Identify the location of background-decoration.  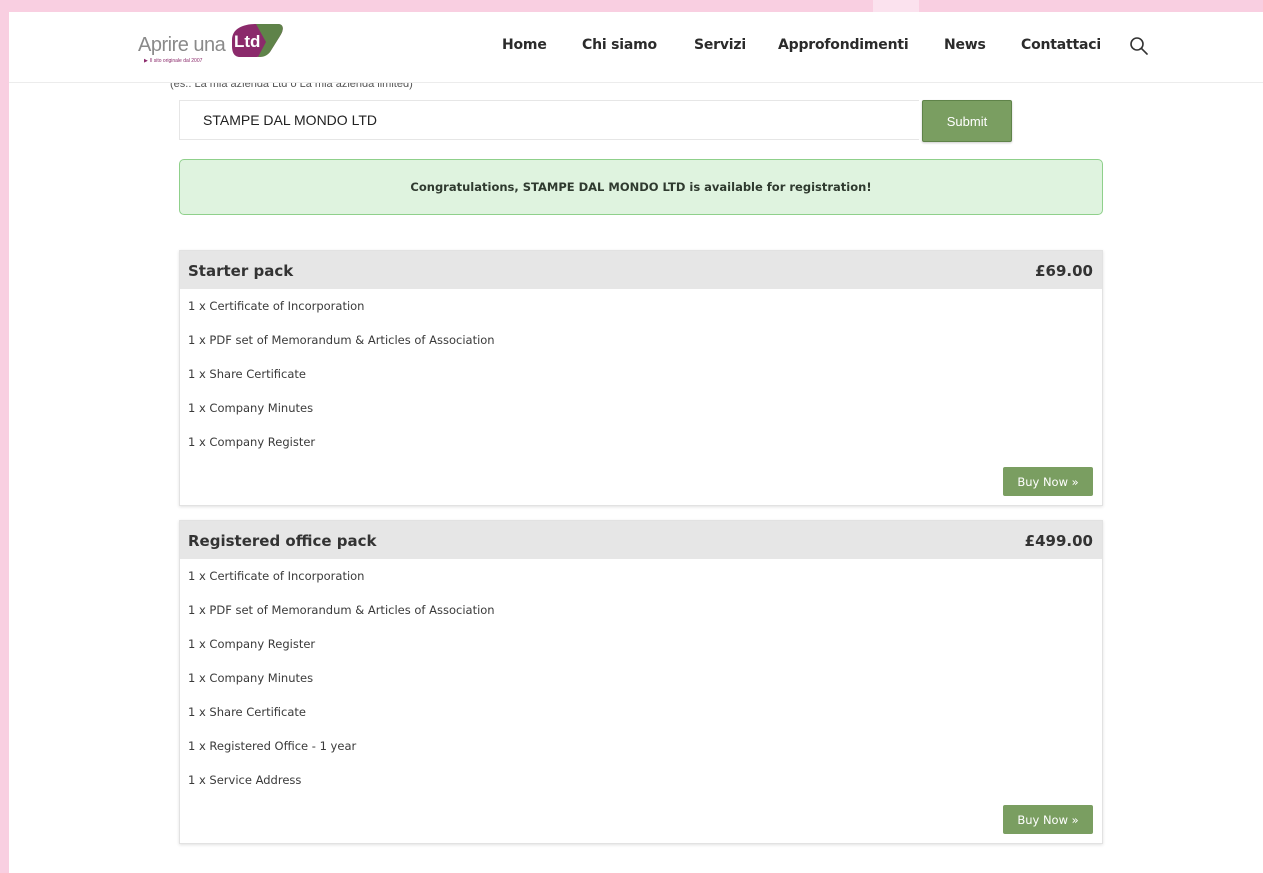
(896, 6).